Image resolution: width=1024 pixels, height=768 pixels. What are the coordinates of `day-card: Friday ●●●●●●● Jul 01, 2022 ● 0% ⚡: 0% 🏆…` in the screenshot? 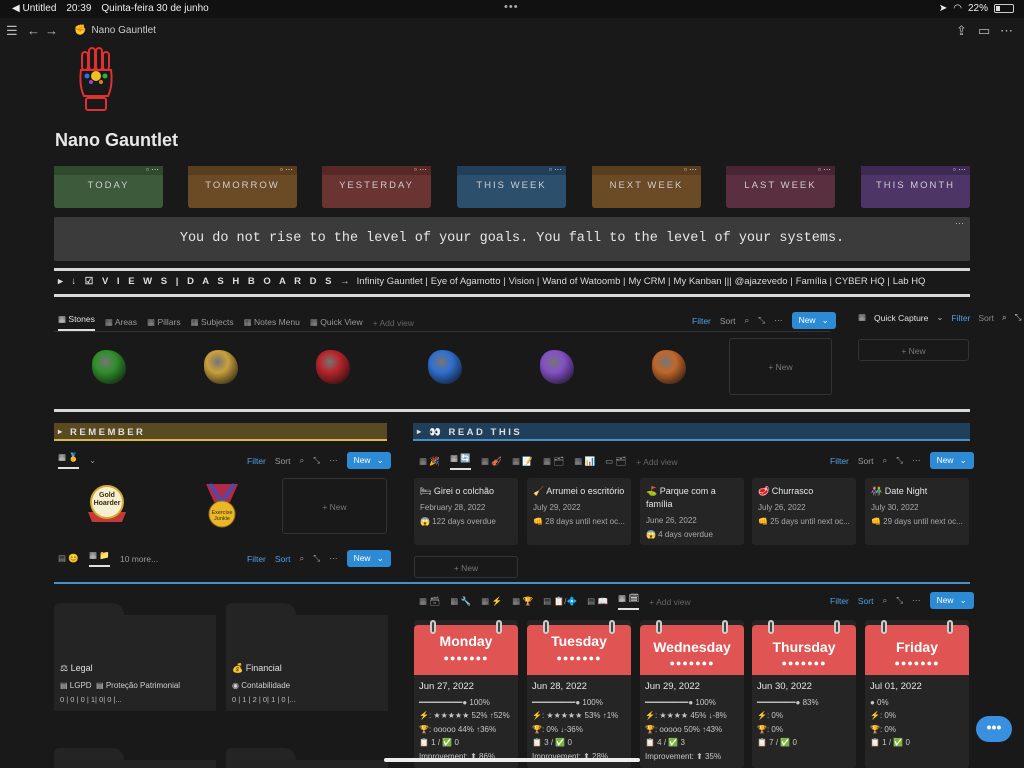 It's located at (917, 694).